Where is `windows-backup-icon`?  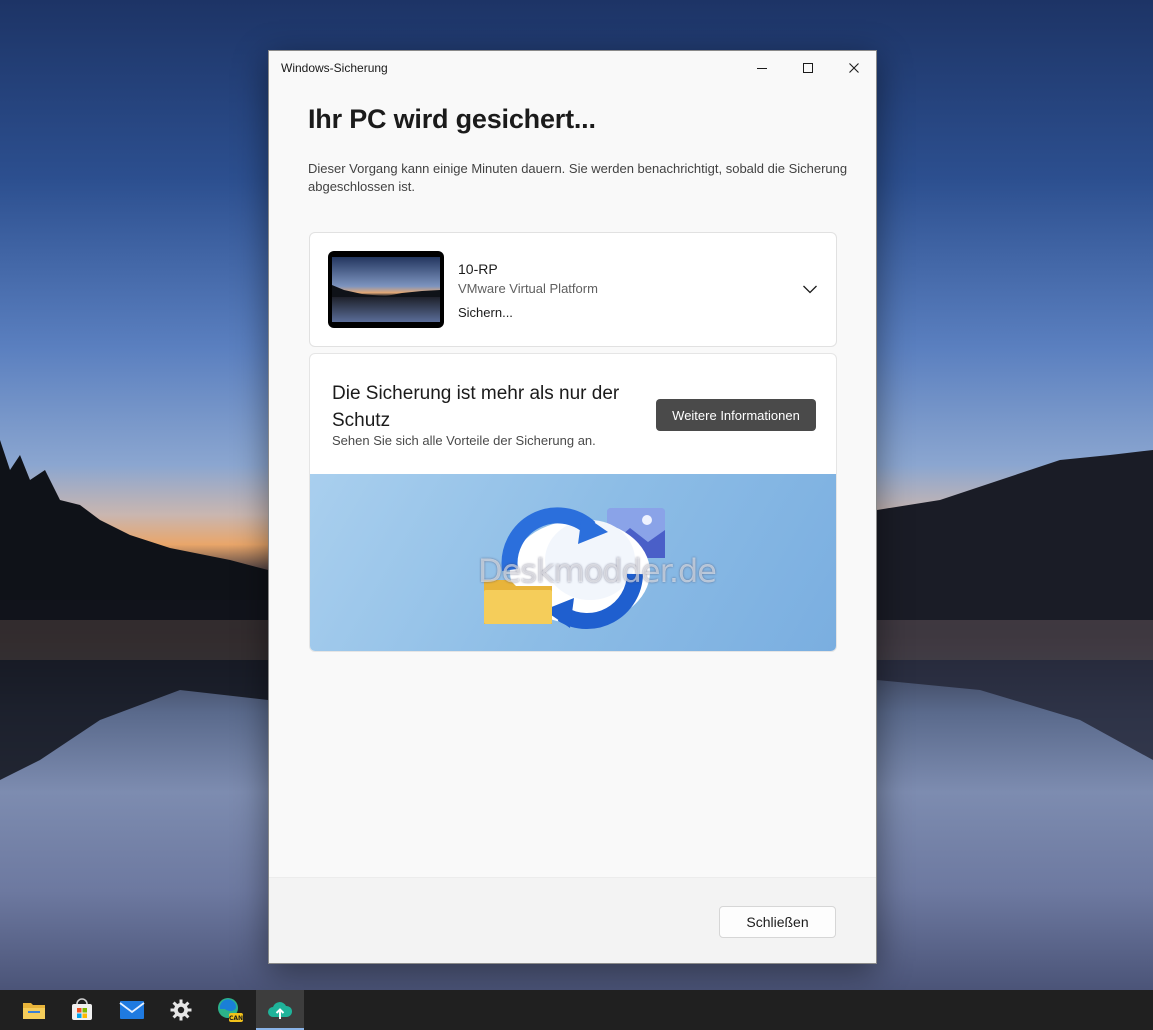
windows-backup-icon is located at coordinates (280, 1010).